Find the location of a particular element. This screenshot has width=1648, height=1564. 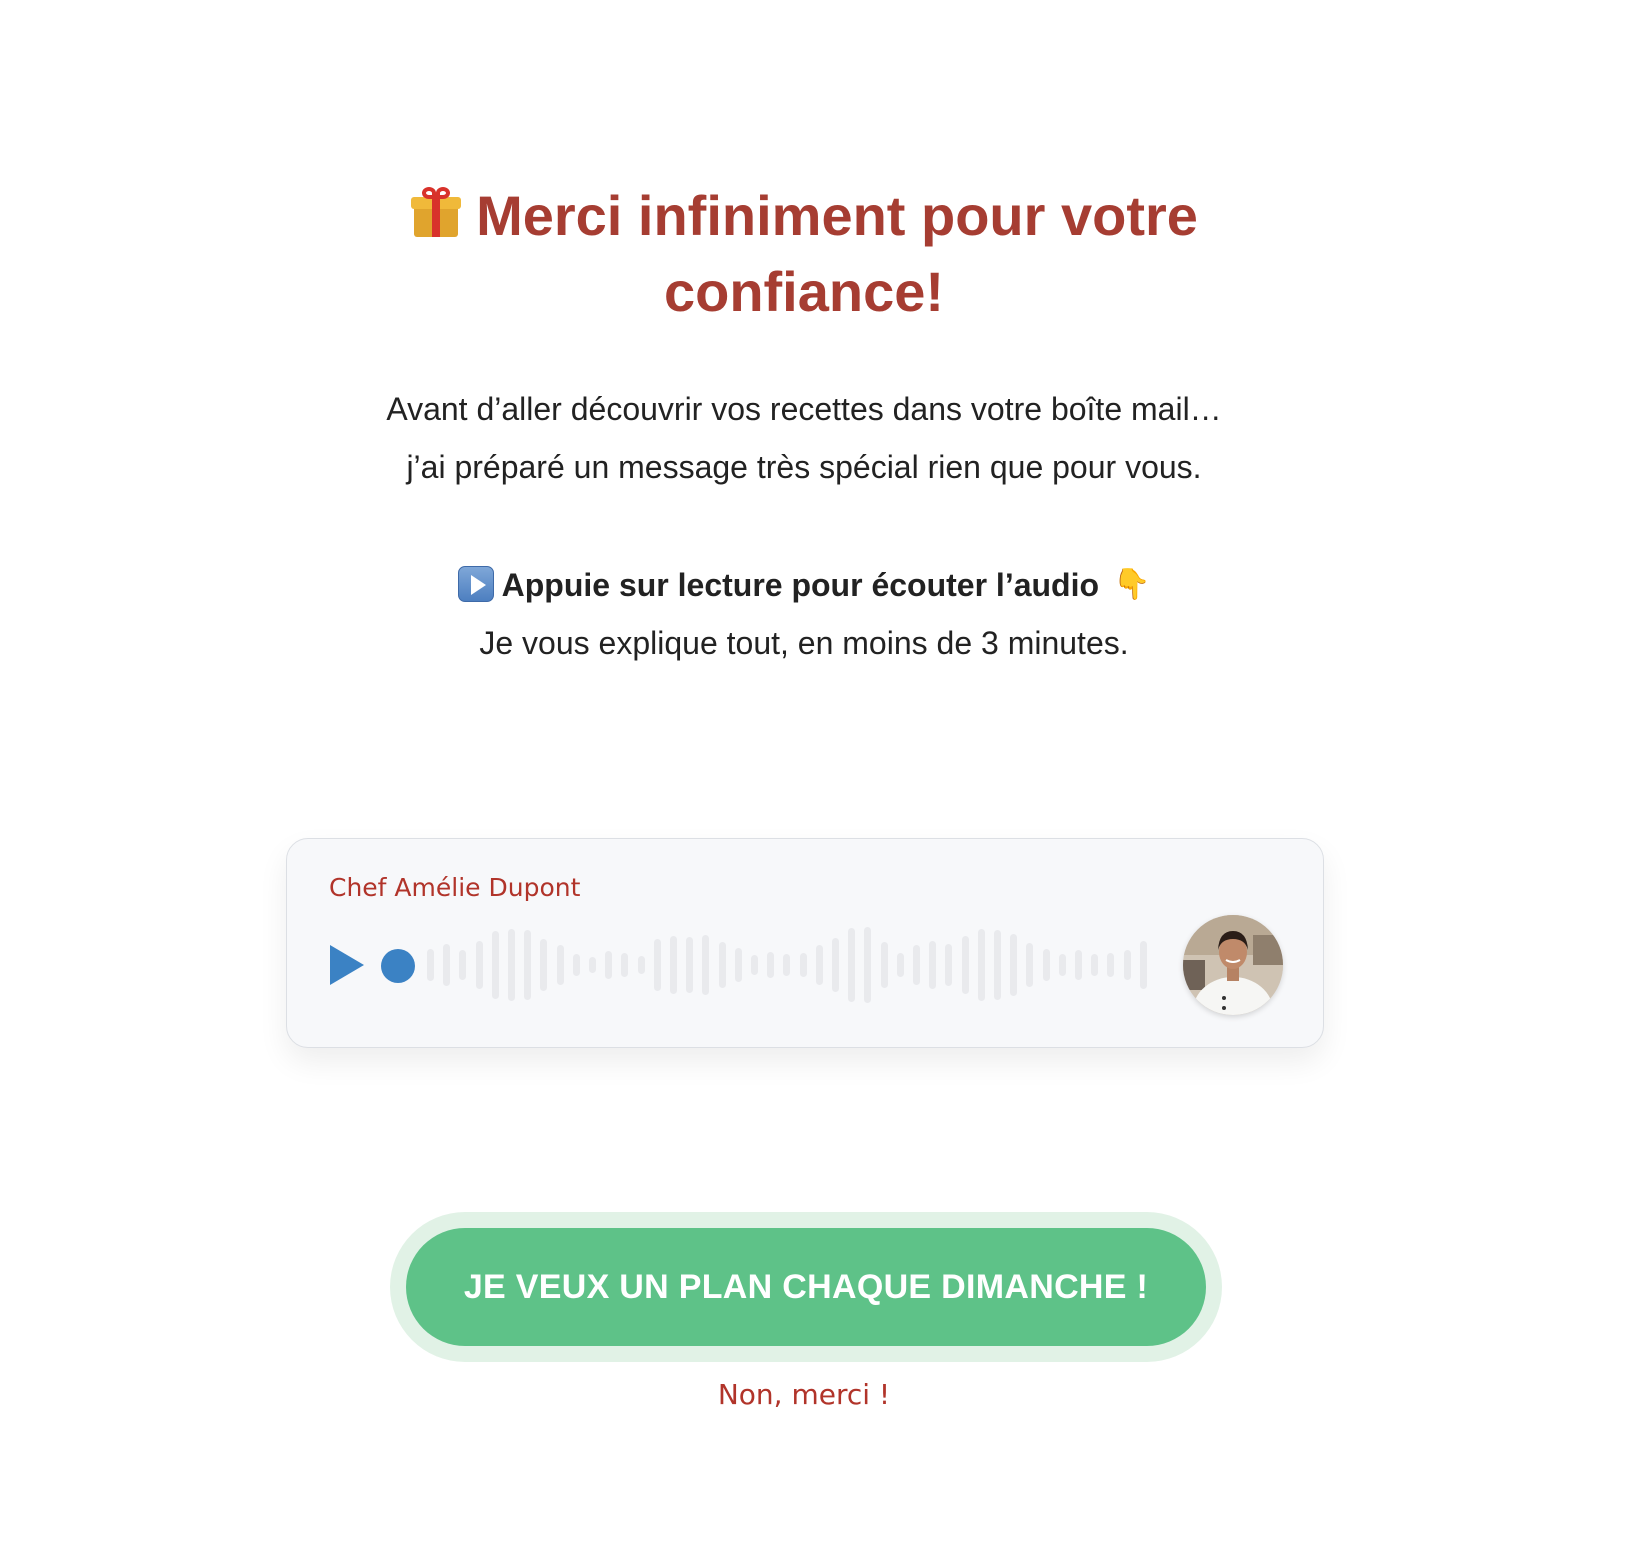

pointing-down-hand-icon: 👇 is located at coordinates (1132, 584).